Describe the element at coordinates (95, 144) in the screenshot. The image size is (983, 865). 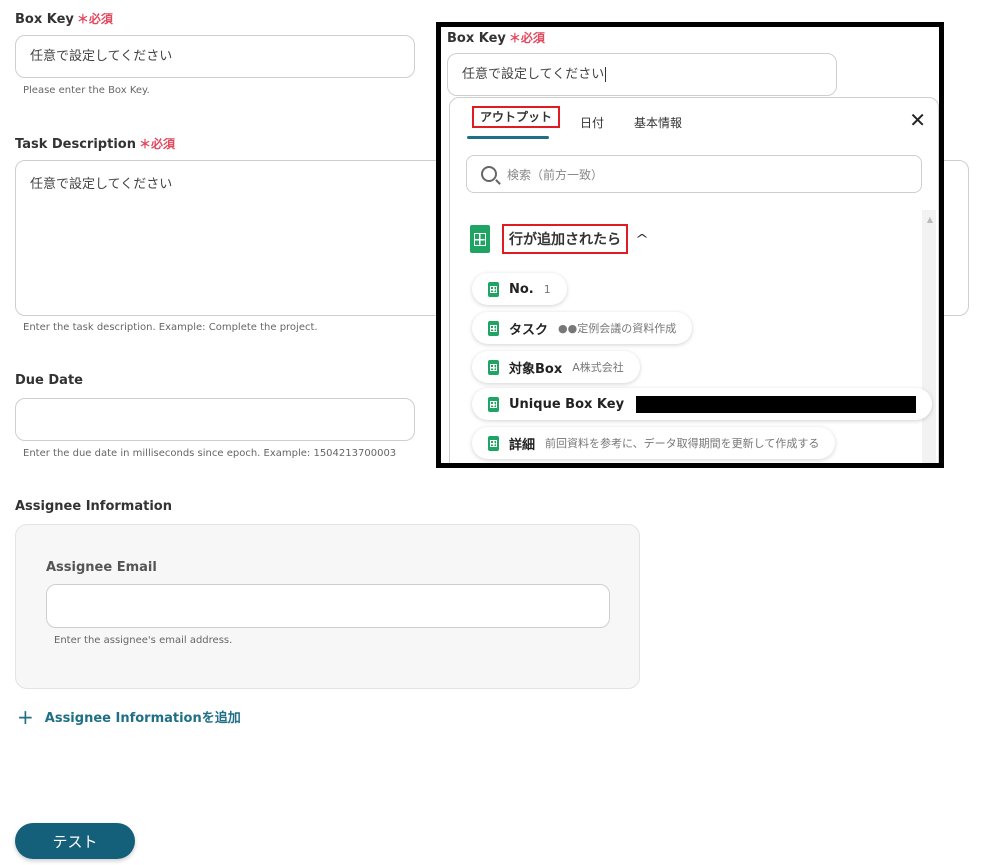
I see `task-description-label: Task Description ＊必須` at that location.